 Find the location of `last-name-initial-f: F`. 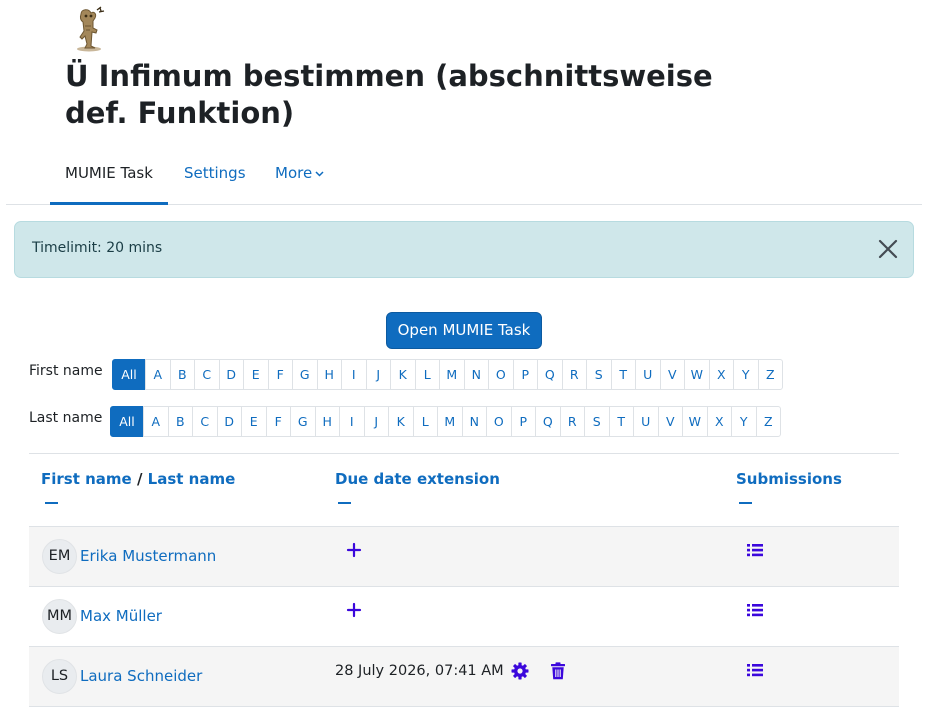

last-name-initial-f: F is located at coordinates (278, 421).